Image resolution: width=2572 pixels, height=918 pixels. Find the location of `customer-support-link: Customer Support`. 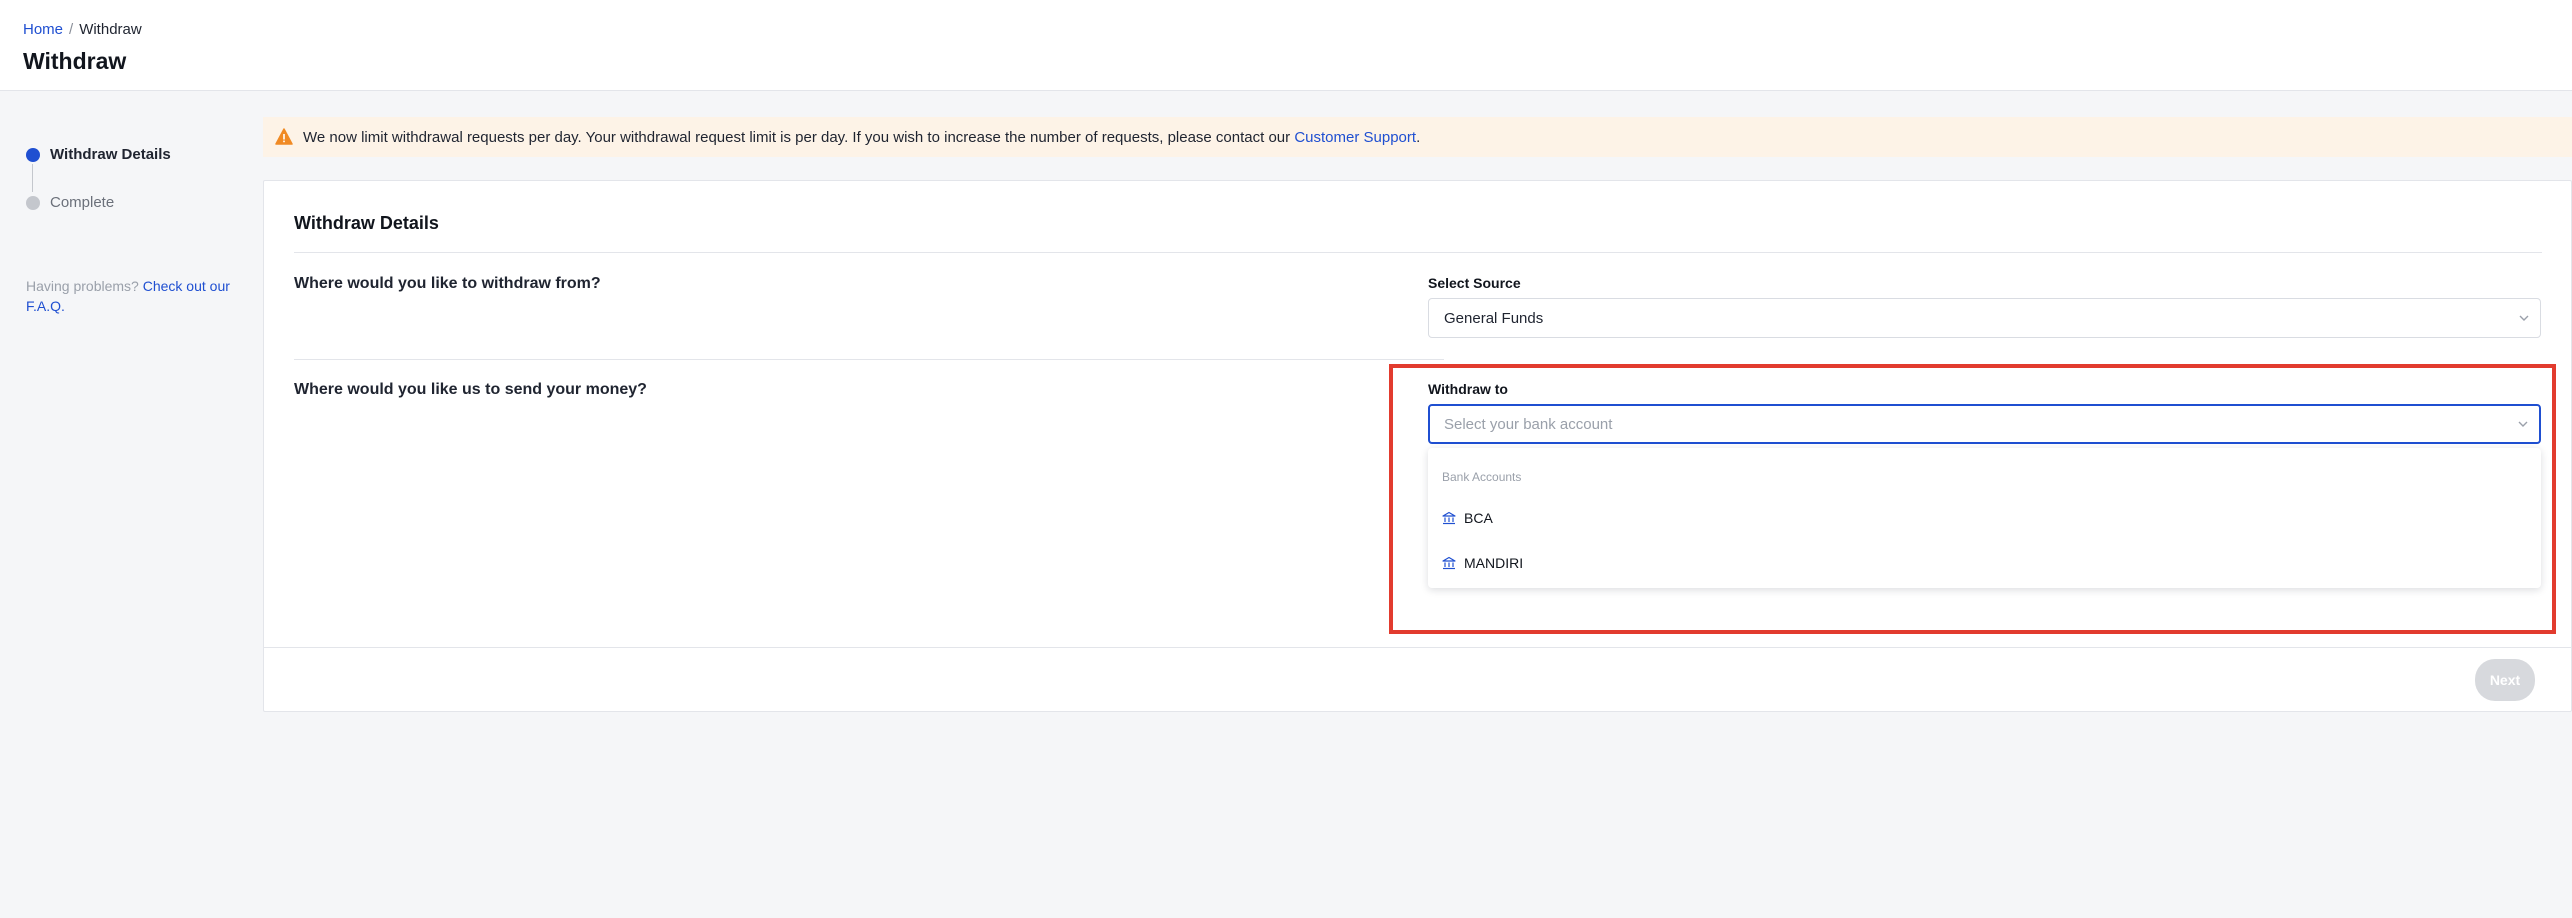

customer-support-link: Customer Support is located at coordinates (1355, 137).